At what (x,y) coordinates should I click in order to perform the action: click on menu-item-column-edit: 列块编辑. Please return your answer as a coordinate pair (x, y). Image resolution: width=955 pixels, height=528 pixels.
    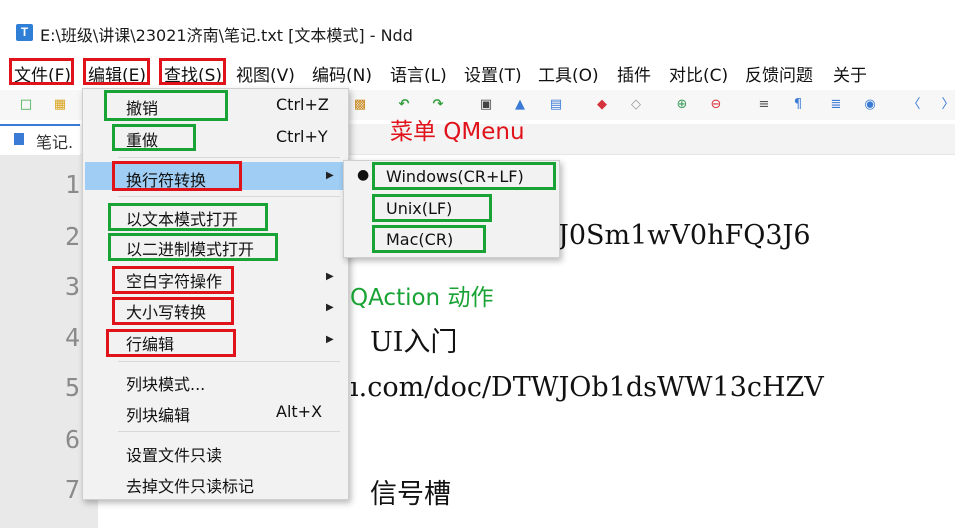
    Looking at the image, I should click on (158, 414).